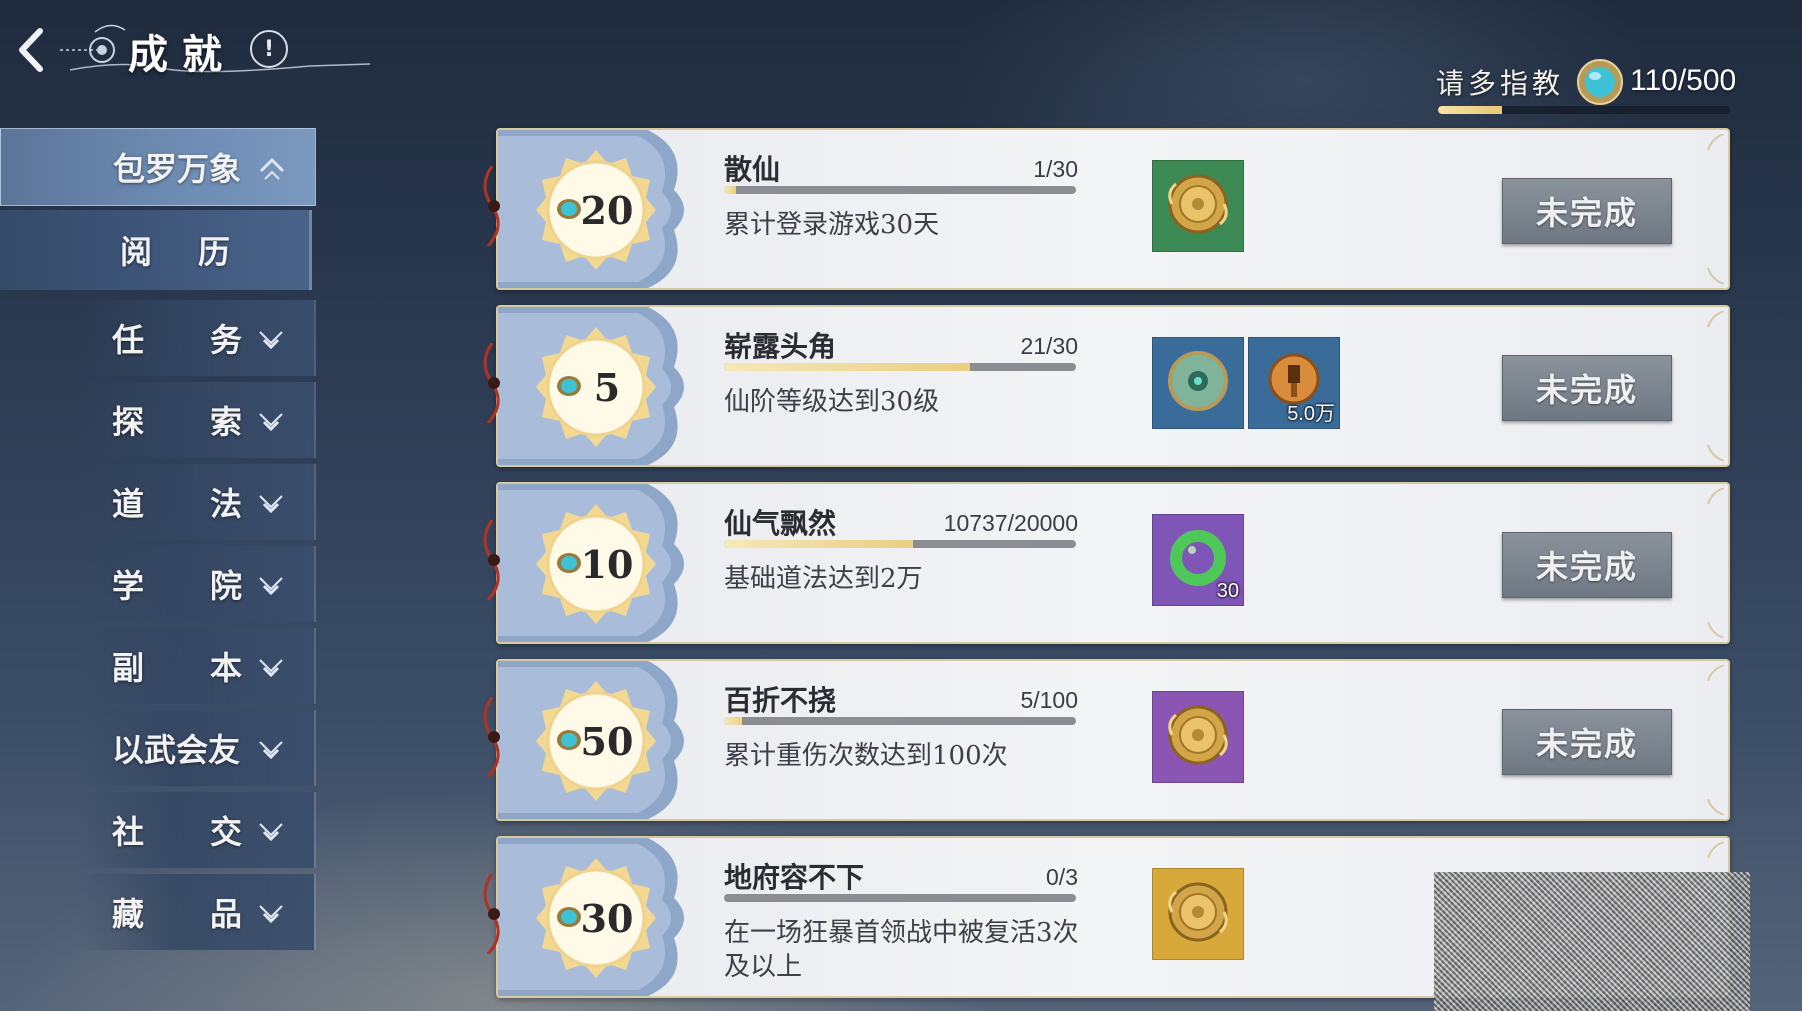  What do you see at coordinates (176, 750) in the screenshot?
I see `sidebar-item-label: 以武会友` at bounding box center [176, 750].